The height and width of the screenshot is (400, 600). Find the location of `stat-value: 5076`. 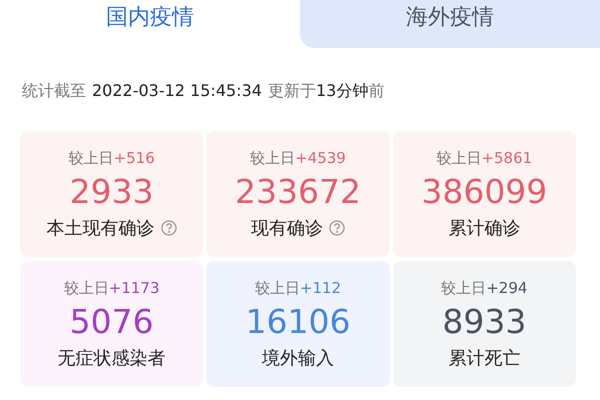

stat-value: 5076 is located at coordinates (112, 322).